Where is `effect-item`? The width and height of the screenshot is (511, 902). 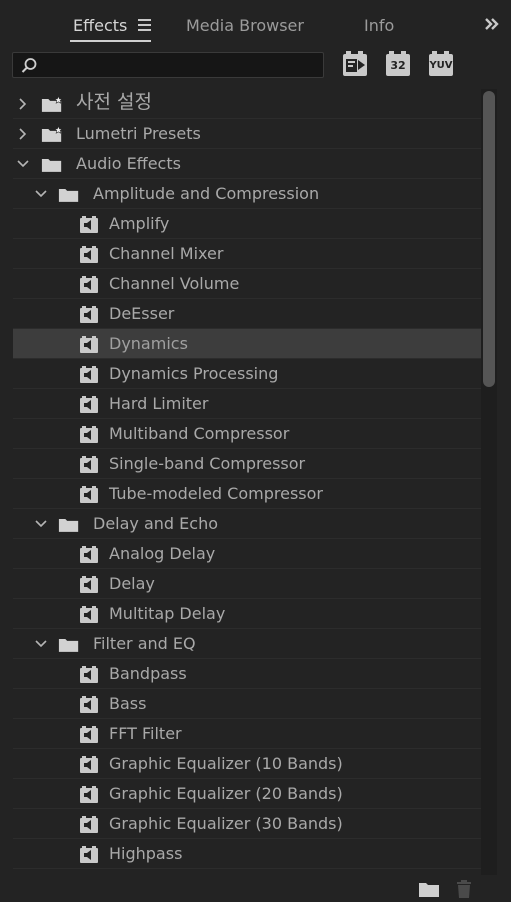
effect-item is located at coordinates (247, 872).